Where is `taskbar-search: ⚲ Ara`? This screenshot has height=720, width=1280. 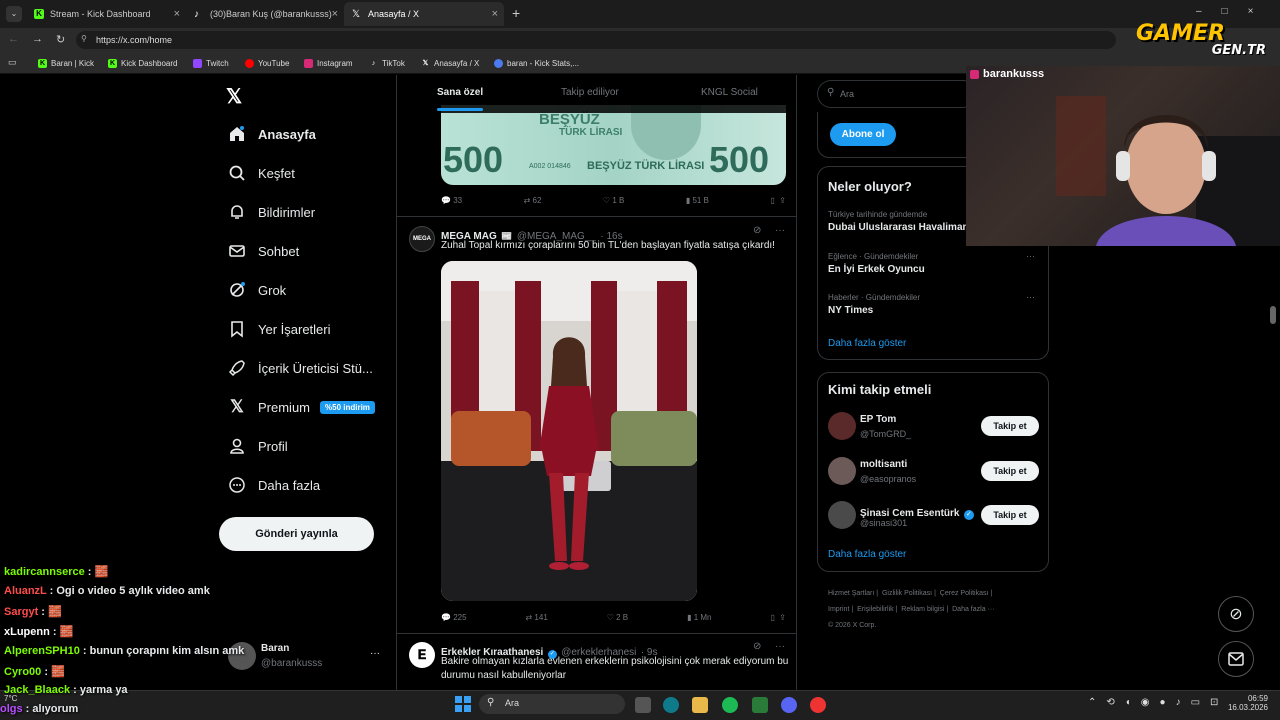
taskbar-search: ⚲ Ara is located at coordinates (552, 704).